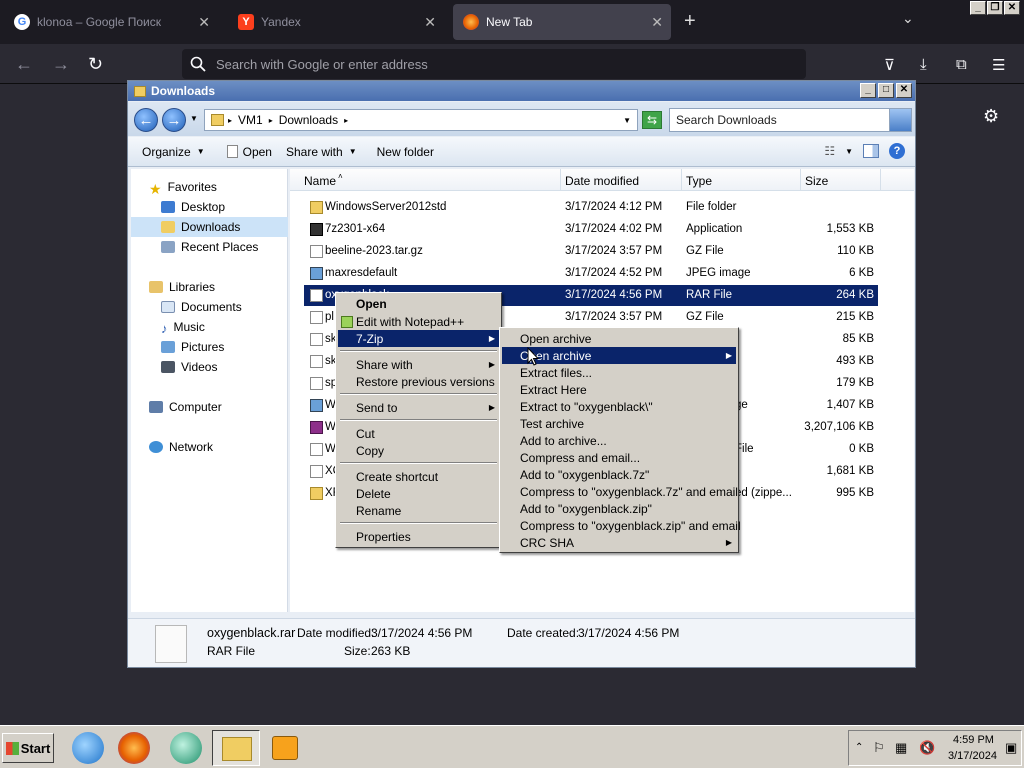  Describe the element at coordinates (897, 151) in the screenshot. I see `help-icon: ?` at that location.